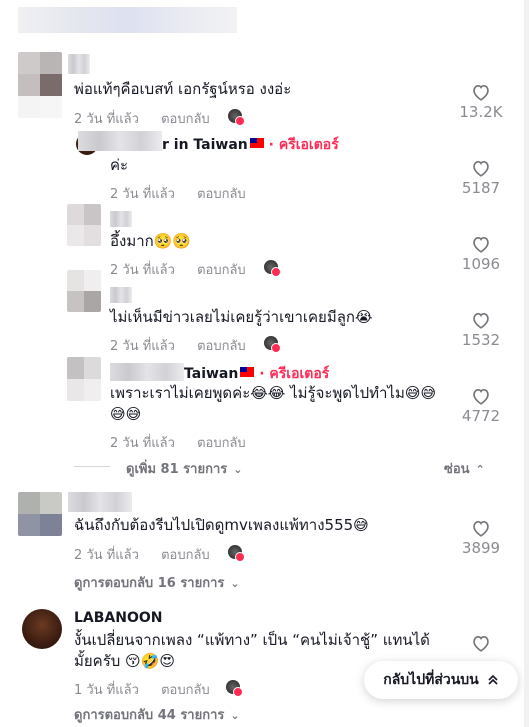 This screenshot has height=727, width=529. I want to click on hide-replies-button: ซ่อน ⌃, so click(464, 468).